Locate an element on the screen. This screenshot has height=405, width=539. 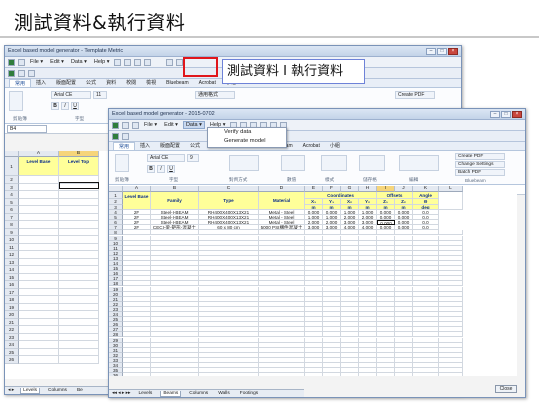
row-header: 25 is located at coordinates (12, 352).